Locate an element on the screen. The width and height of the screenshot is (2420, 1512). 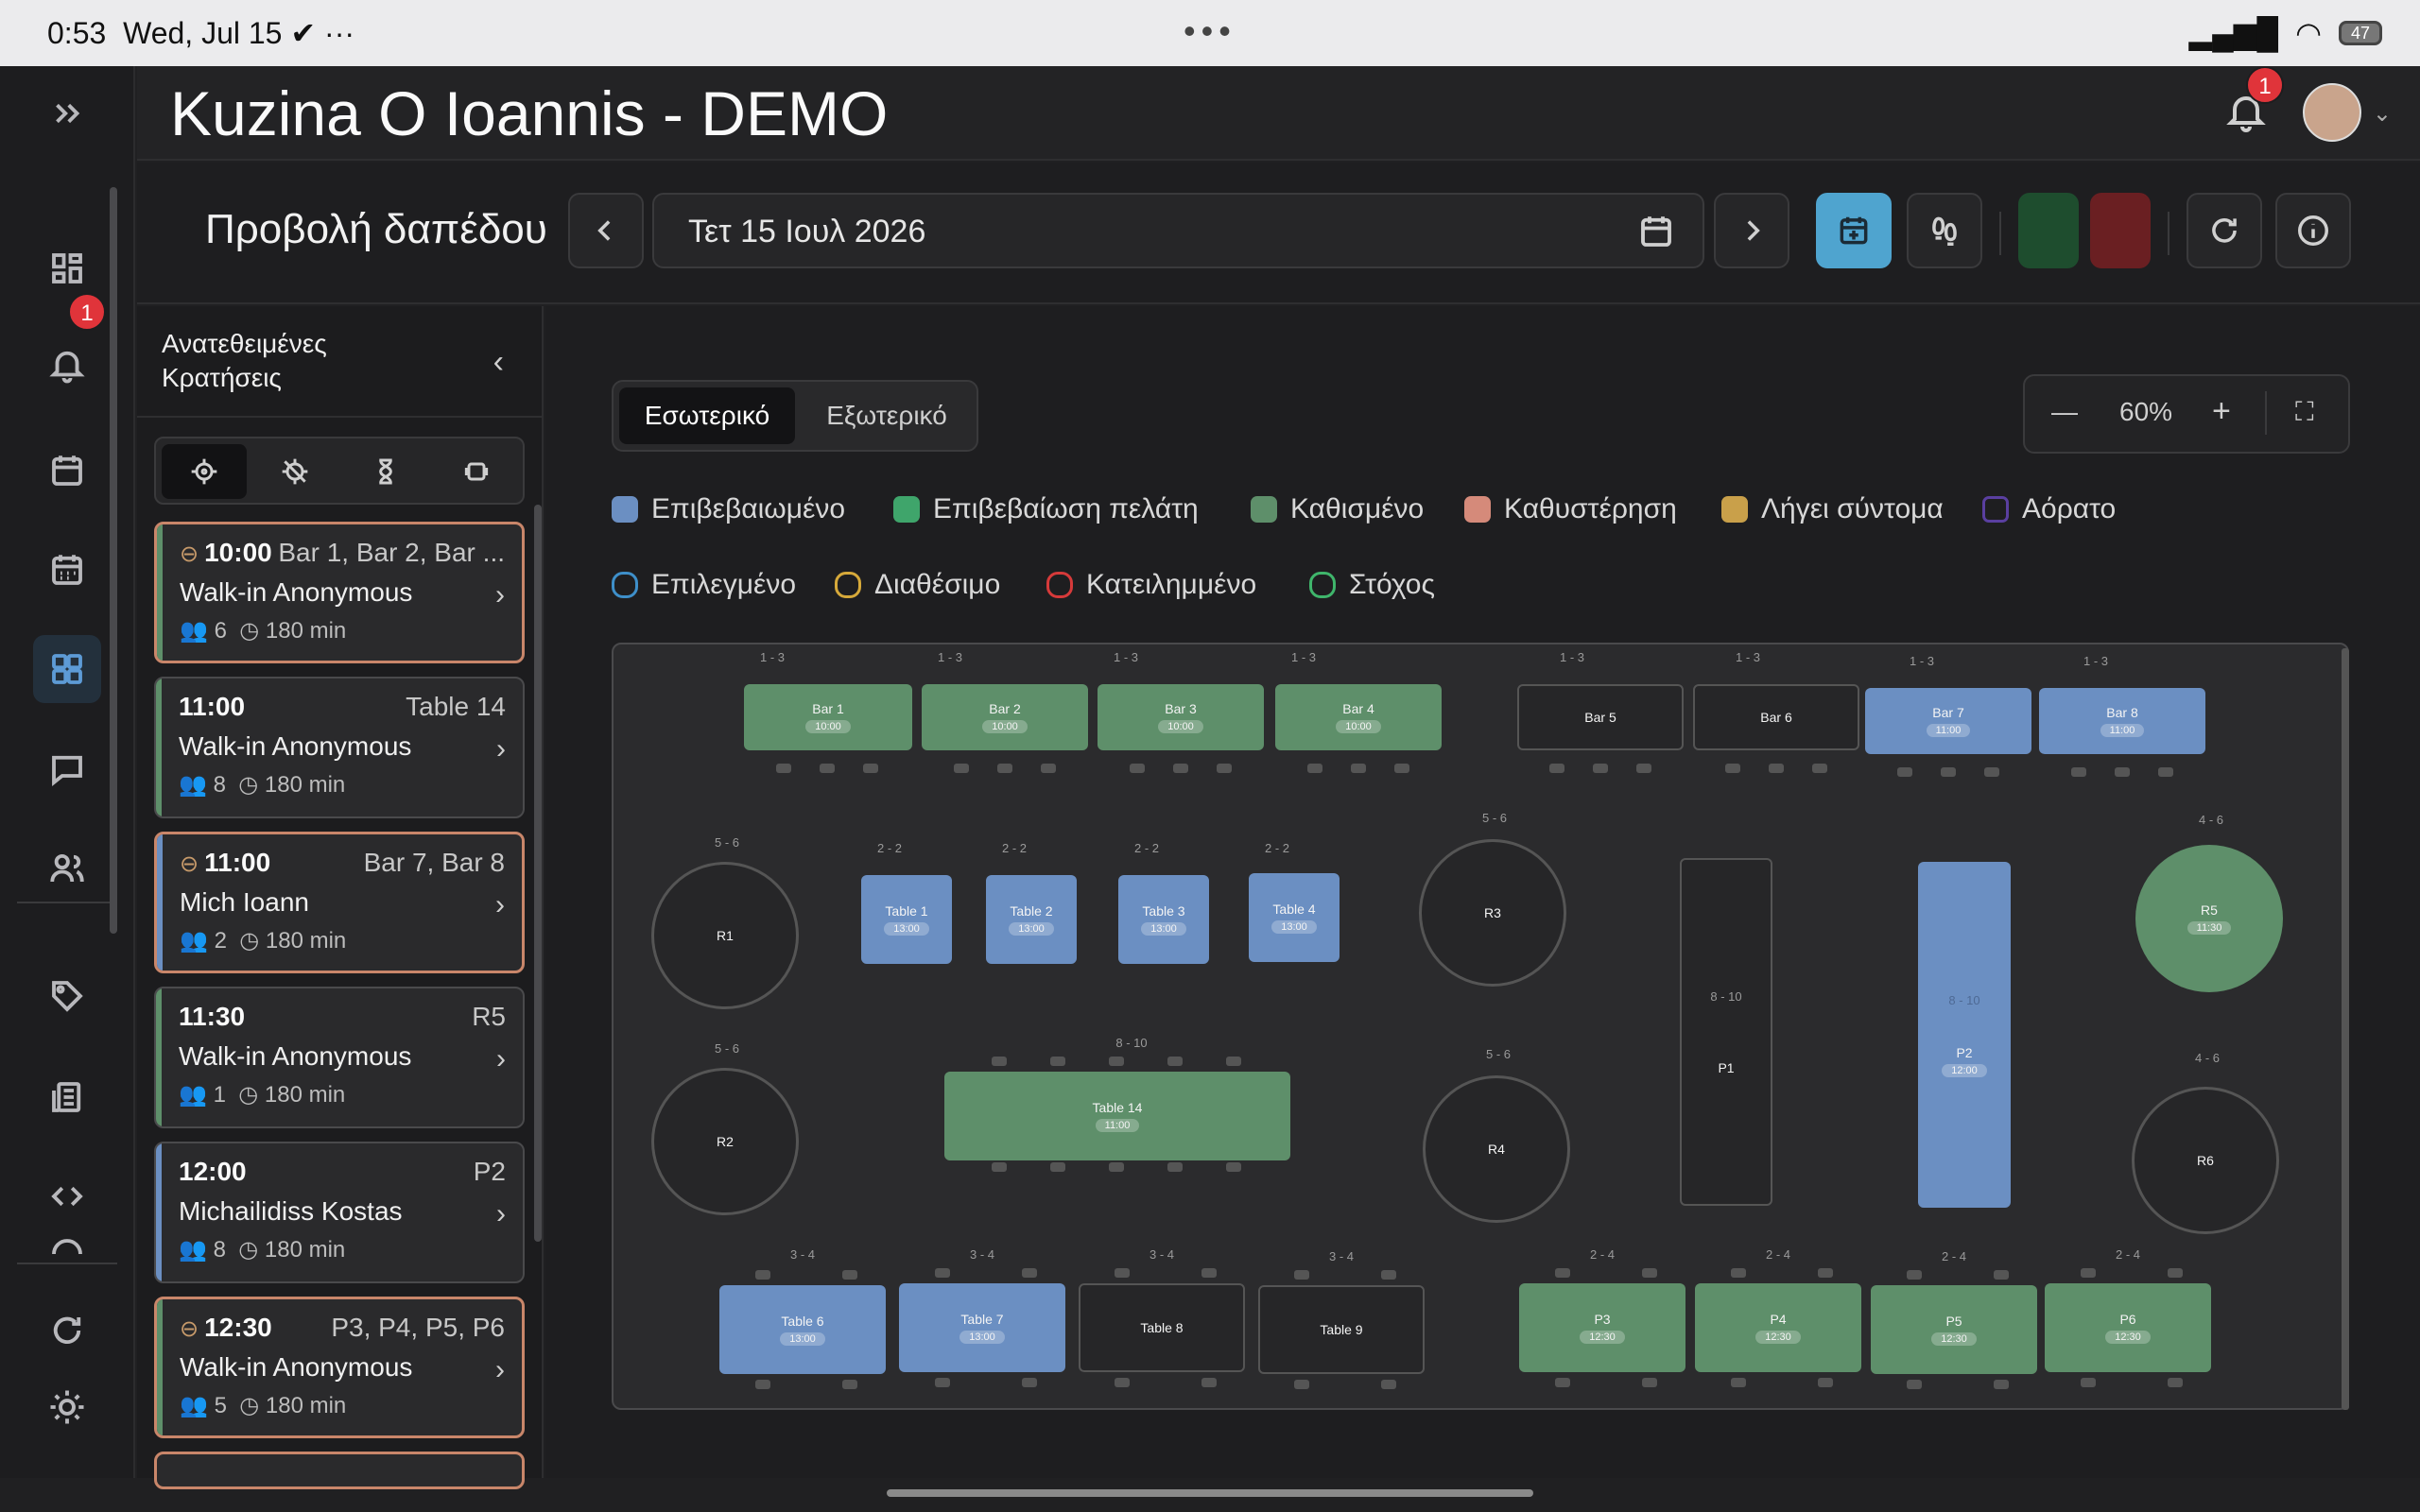
table-bar-2: Bar 2 10:00 is located at coordinates (1005, 717).